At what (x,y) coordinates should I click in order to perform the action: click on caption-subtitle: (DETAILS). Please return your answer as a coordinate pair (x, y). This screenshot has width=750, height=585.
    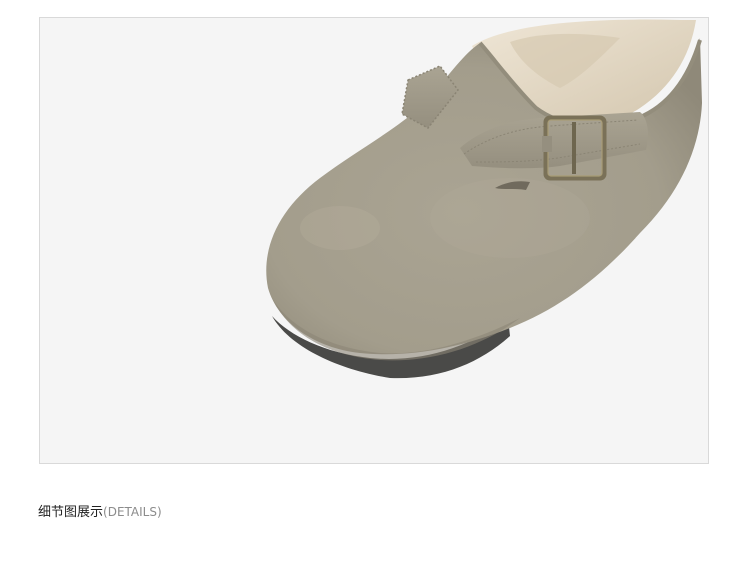
    Looking at the image, I should click on (132, 512).